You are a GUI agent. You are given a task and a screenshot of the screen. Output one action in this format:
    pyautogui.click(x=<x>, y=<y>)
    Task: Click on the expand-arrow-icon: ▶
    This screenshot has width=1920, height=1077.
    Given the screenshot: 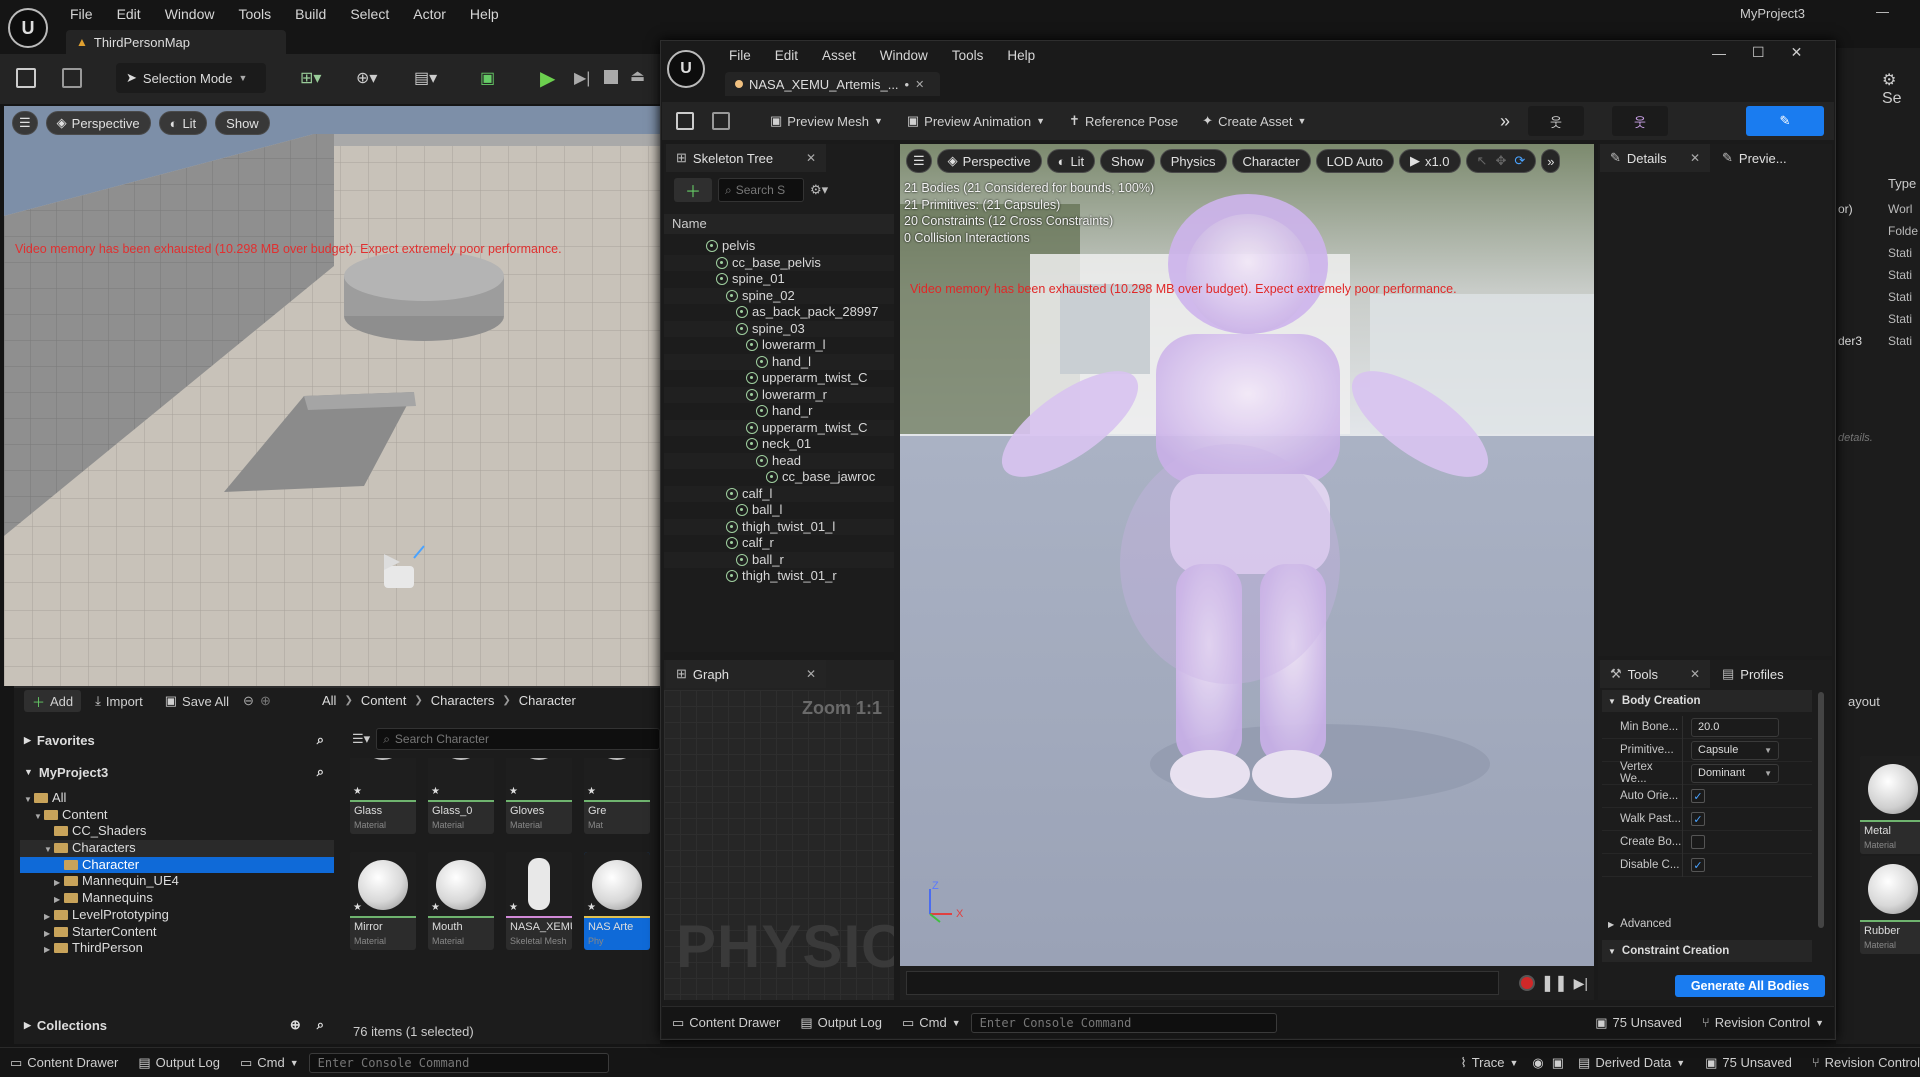 What is the action you would take?
    pyautogui.click(x=49, y=950)
    